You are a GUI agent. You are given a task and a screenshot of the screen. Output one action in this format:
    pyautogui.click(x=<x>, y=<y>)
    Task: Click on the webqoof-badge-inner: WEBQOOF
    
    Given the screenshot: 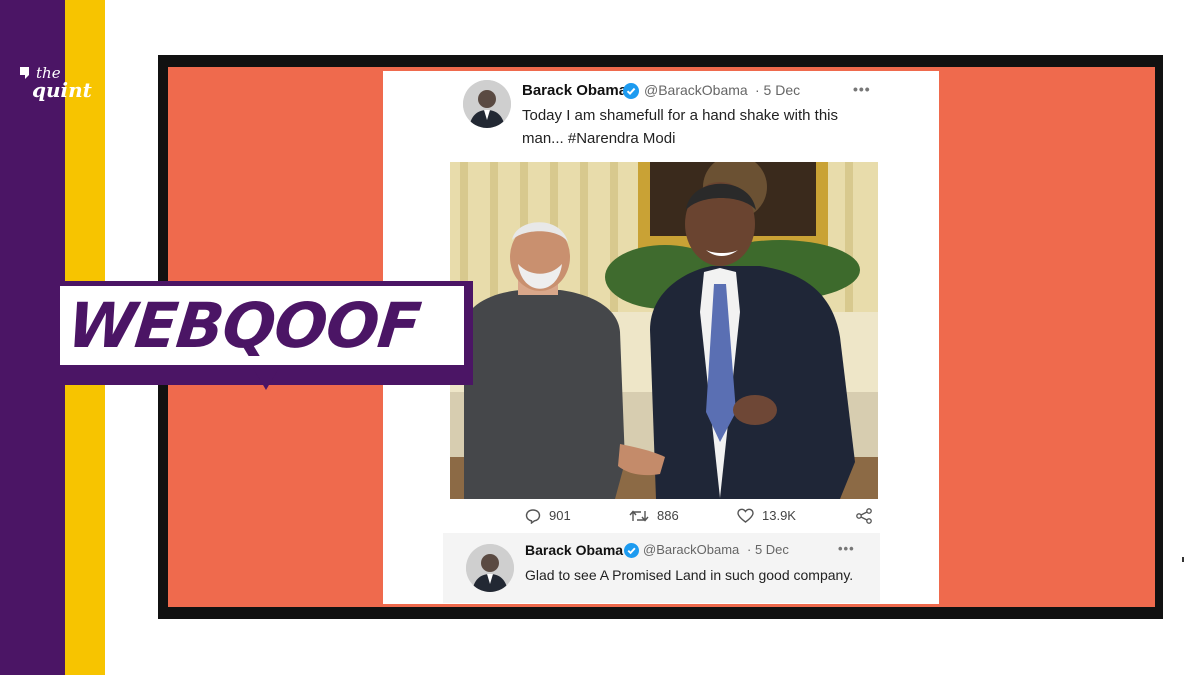 What is the action you would take?
    pyautogui.click(x=262, y=325)
    